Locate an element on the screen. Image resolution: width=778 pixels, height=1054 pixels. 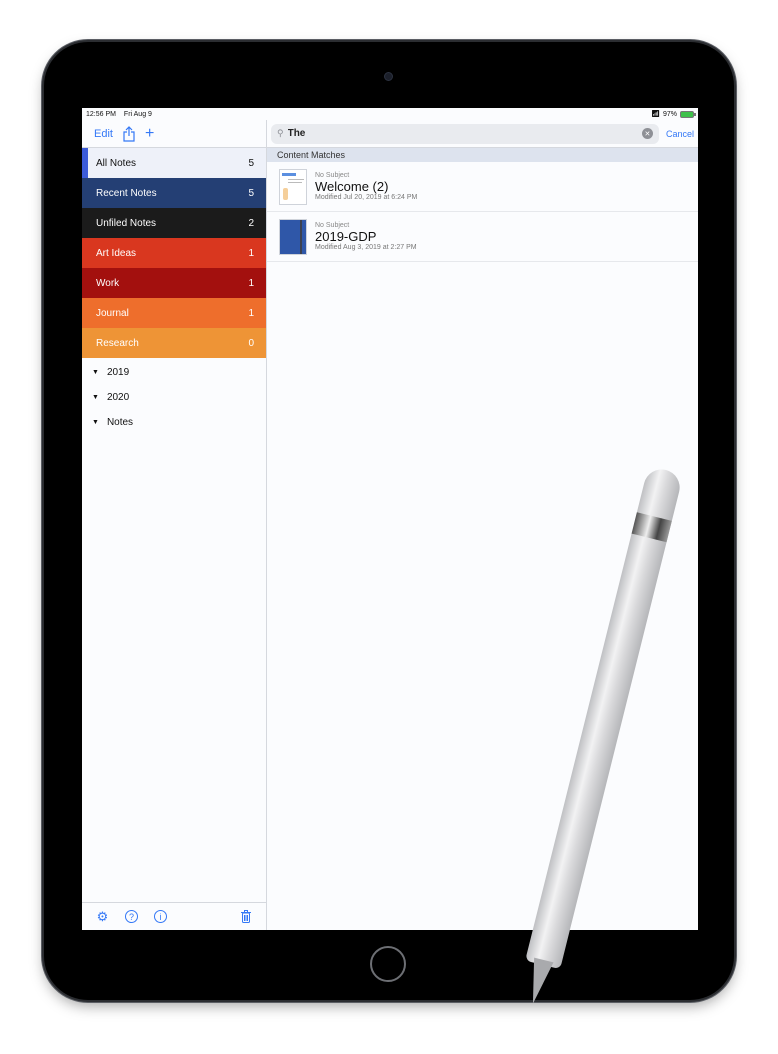
note-title: 2019-GDP is located at coordinates (346, 236).